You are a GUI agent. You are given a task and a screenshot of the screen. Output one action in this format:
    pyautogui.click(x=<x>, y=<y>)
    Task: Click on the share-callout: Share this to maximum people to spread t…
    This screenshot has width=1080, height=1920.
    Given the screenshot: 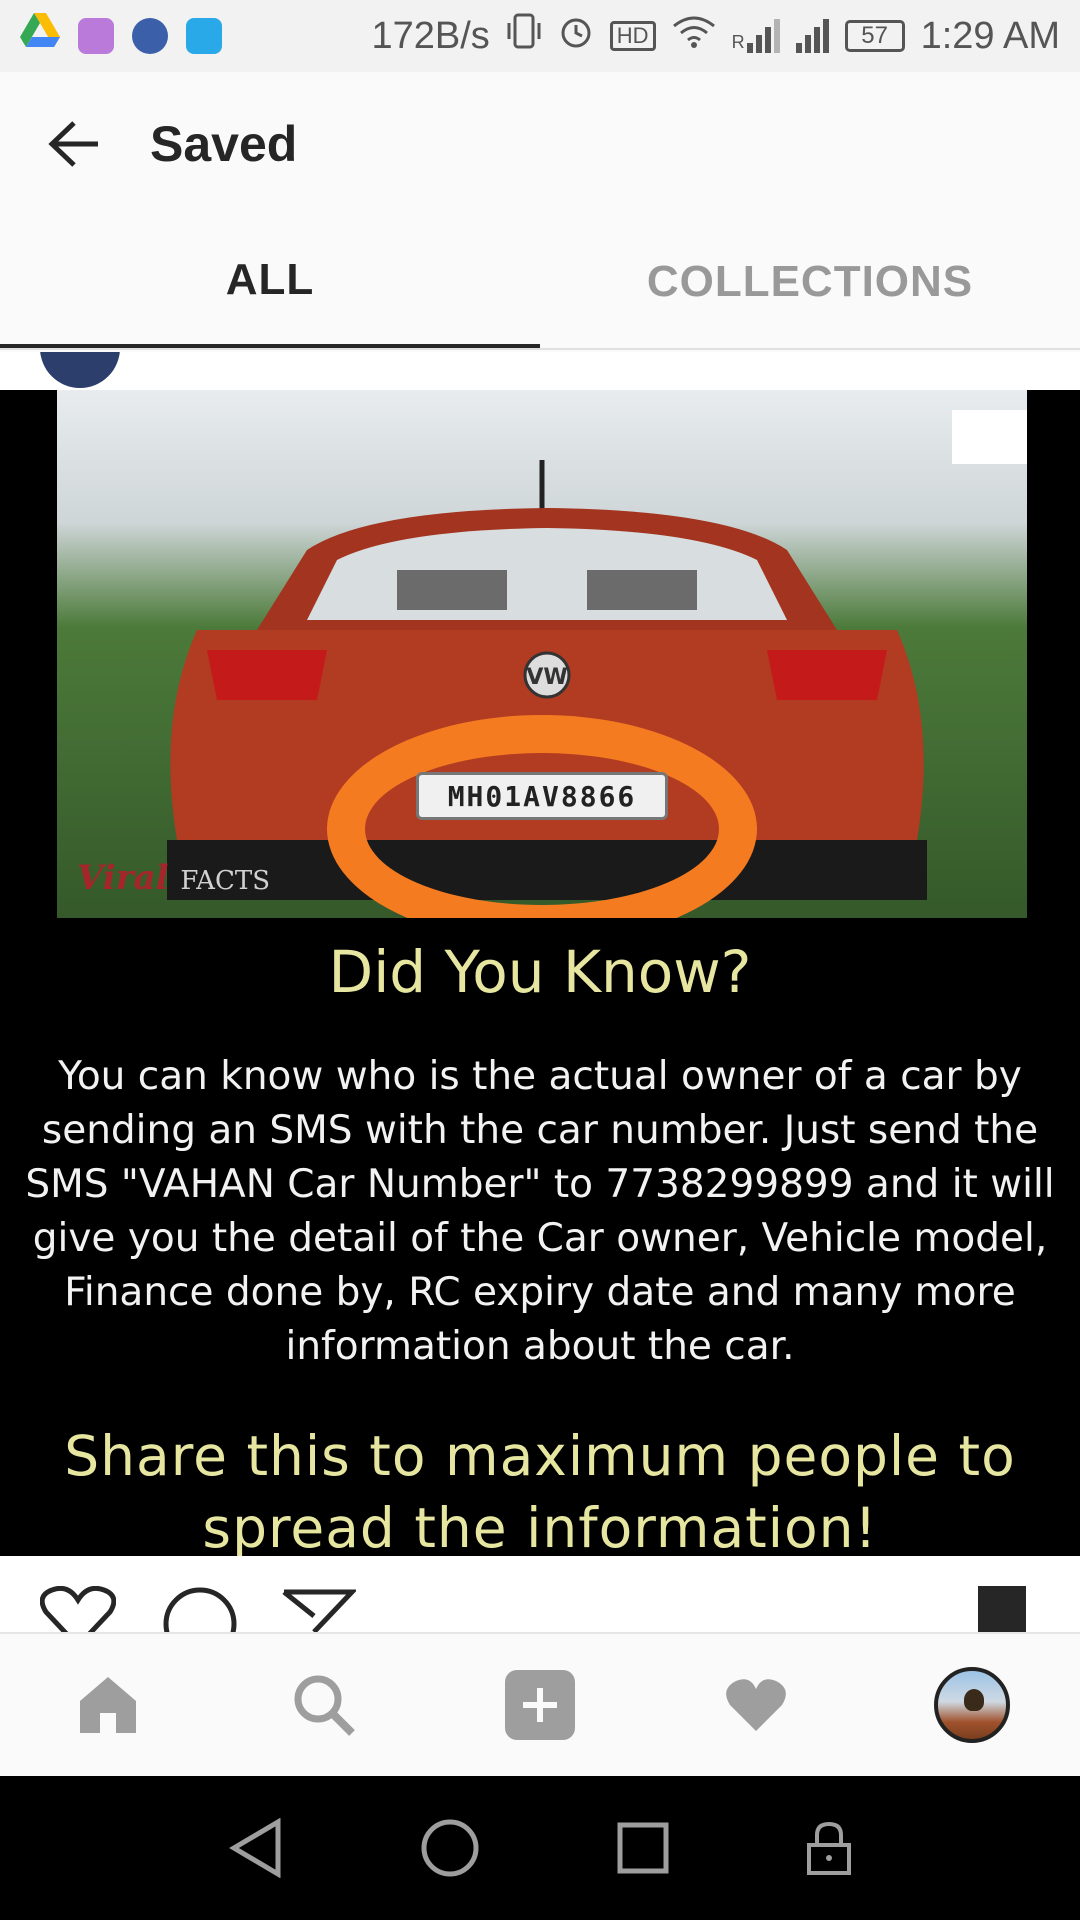 What is the action you would take?
    pyautogui.click(x=540, y=1488)
    